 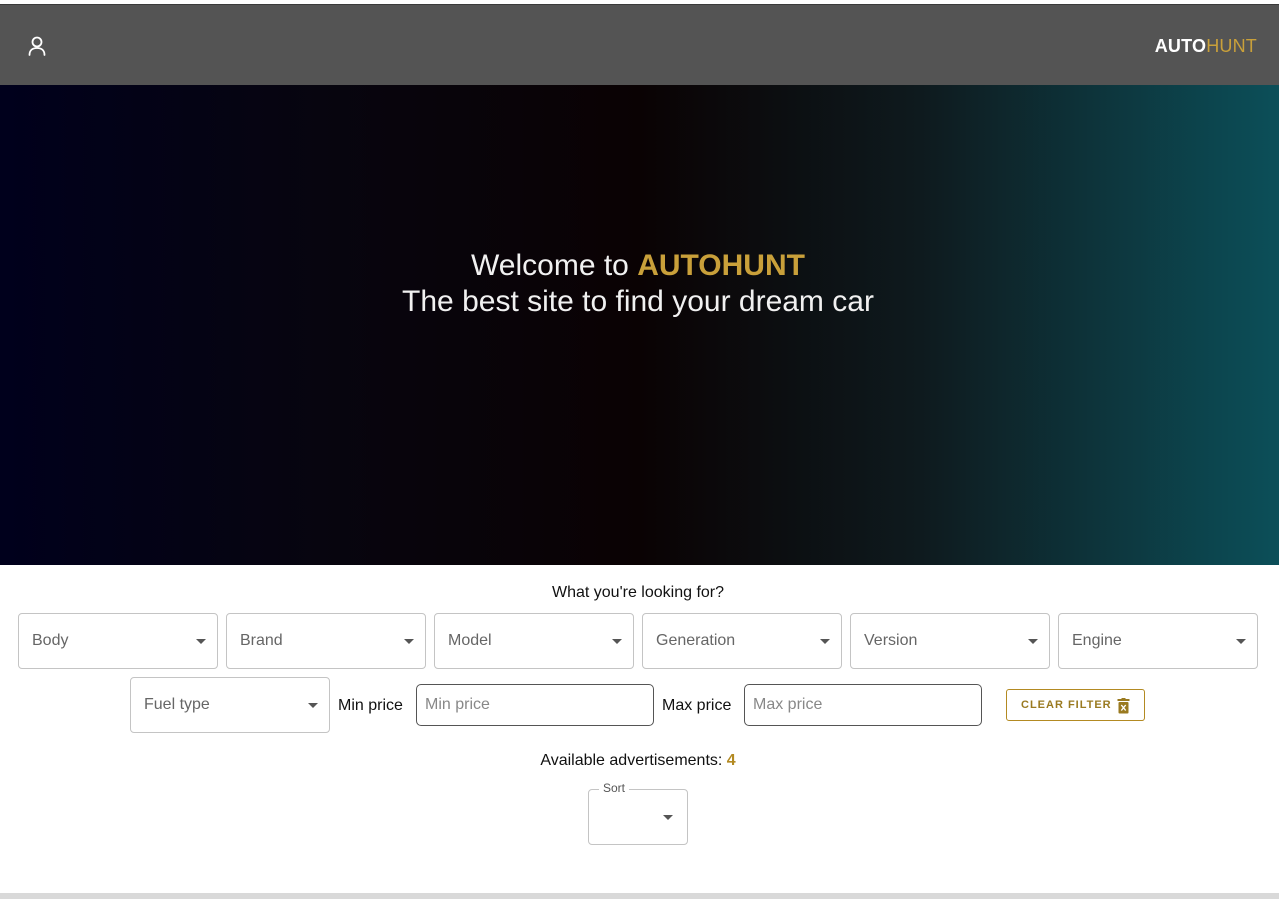 I want to click on navbar: AUTOHUNT, so click(x=639, y=44).